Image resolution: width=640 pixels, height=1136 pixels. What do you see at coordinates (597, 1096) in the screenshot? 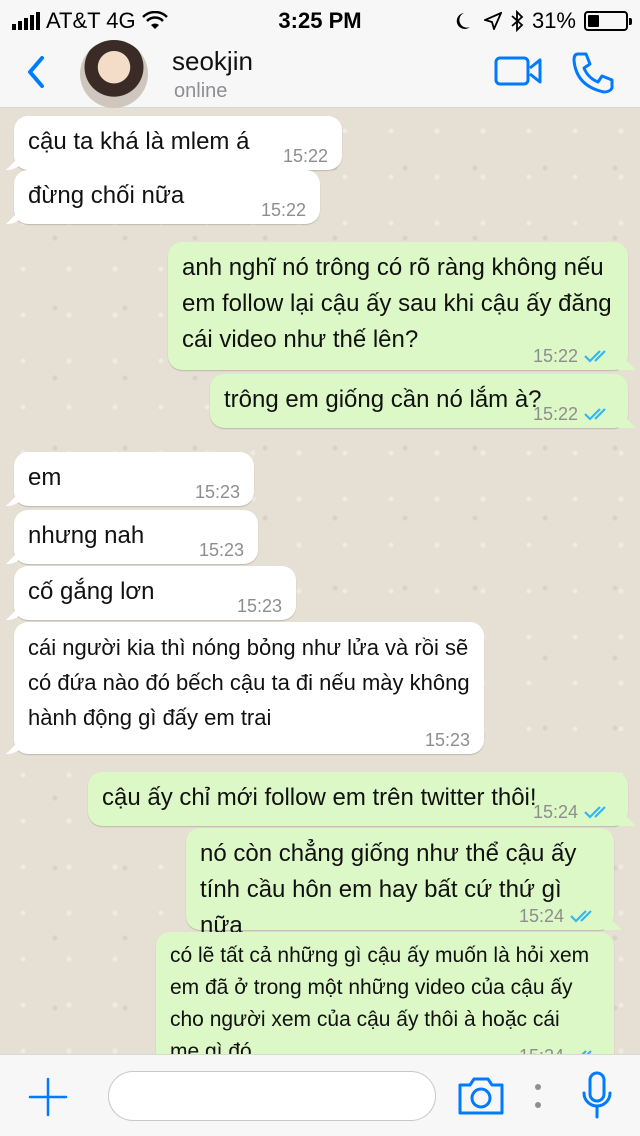
I see `microphone-icon` at bounding box center [597, 1096].